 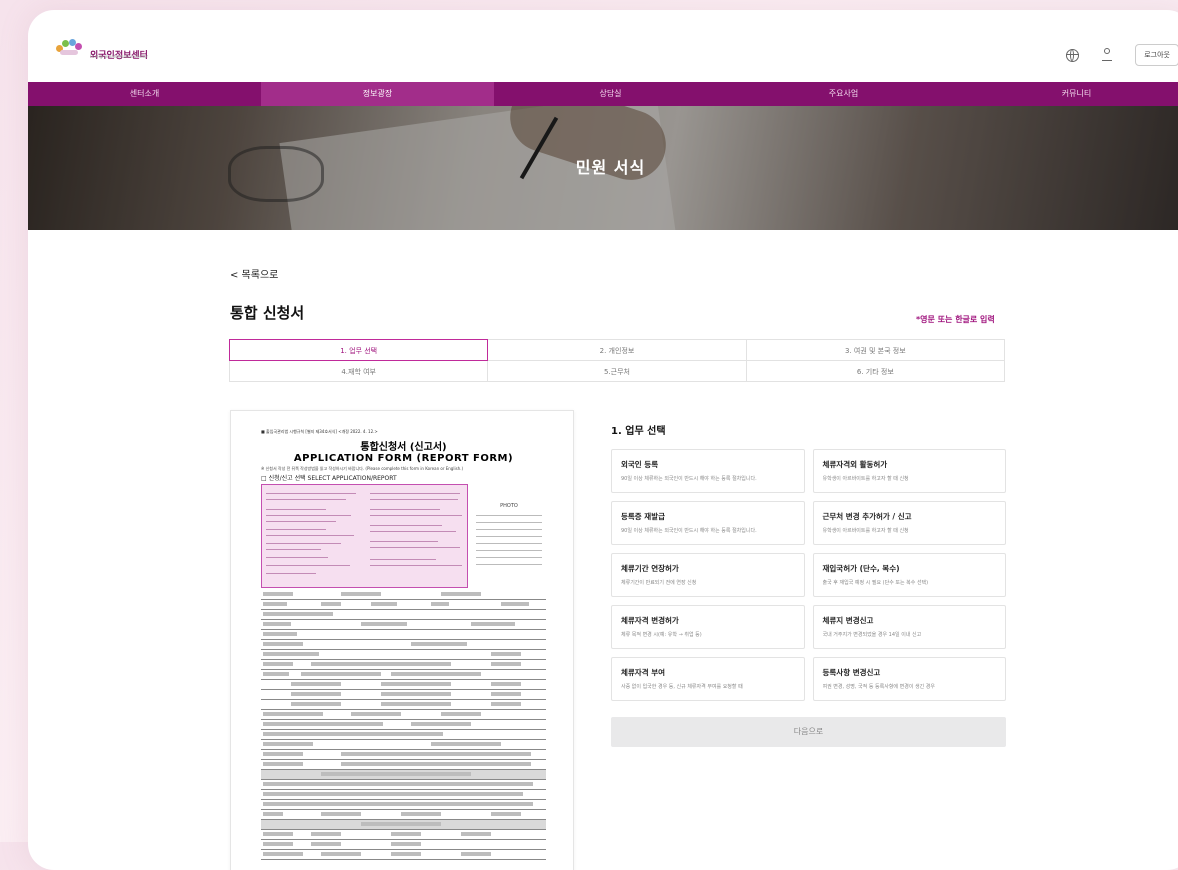 I want to click on step-tab-5: 5.근무처, so click(x=617, y=371).